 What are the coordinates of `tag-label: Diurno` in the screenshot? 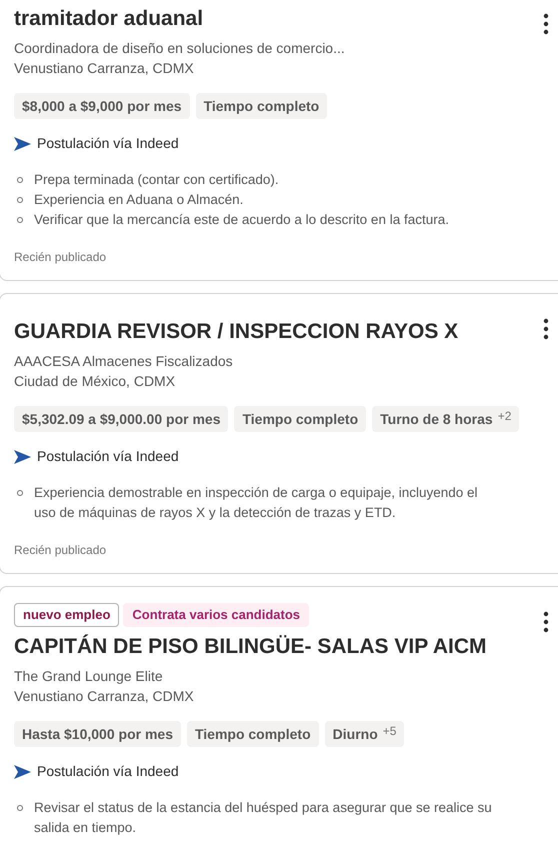 It's located at (355, 734).